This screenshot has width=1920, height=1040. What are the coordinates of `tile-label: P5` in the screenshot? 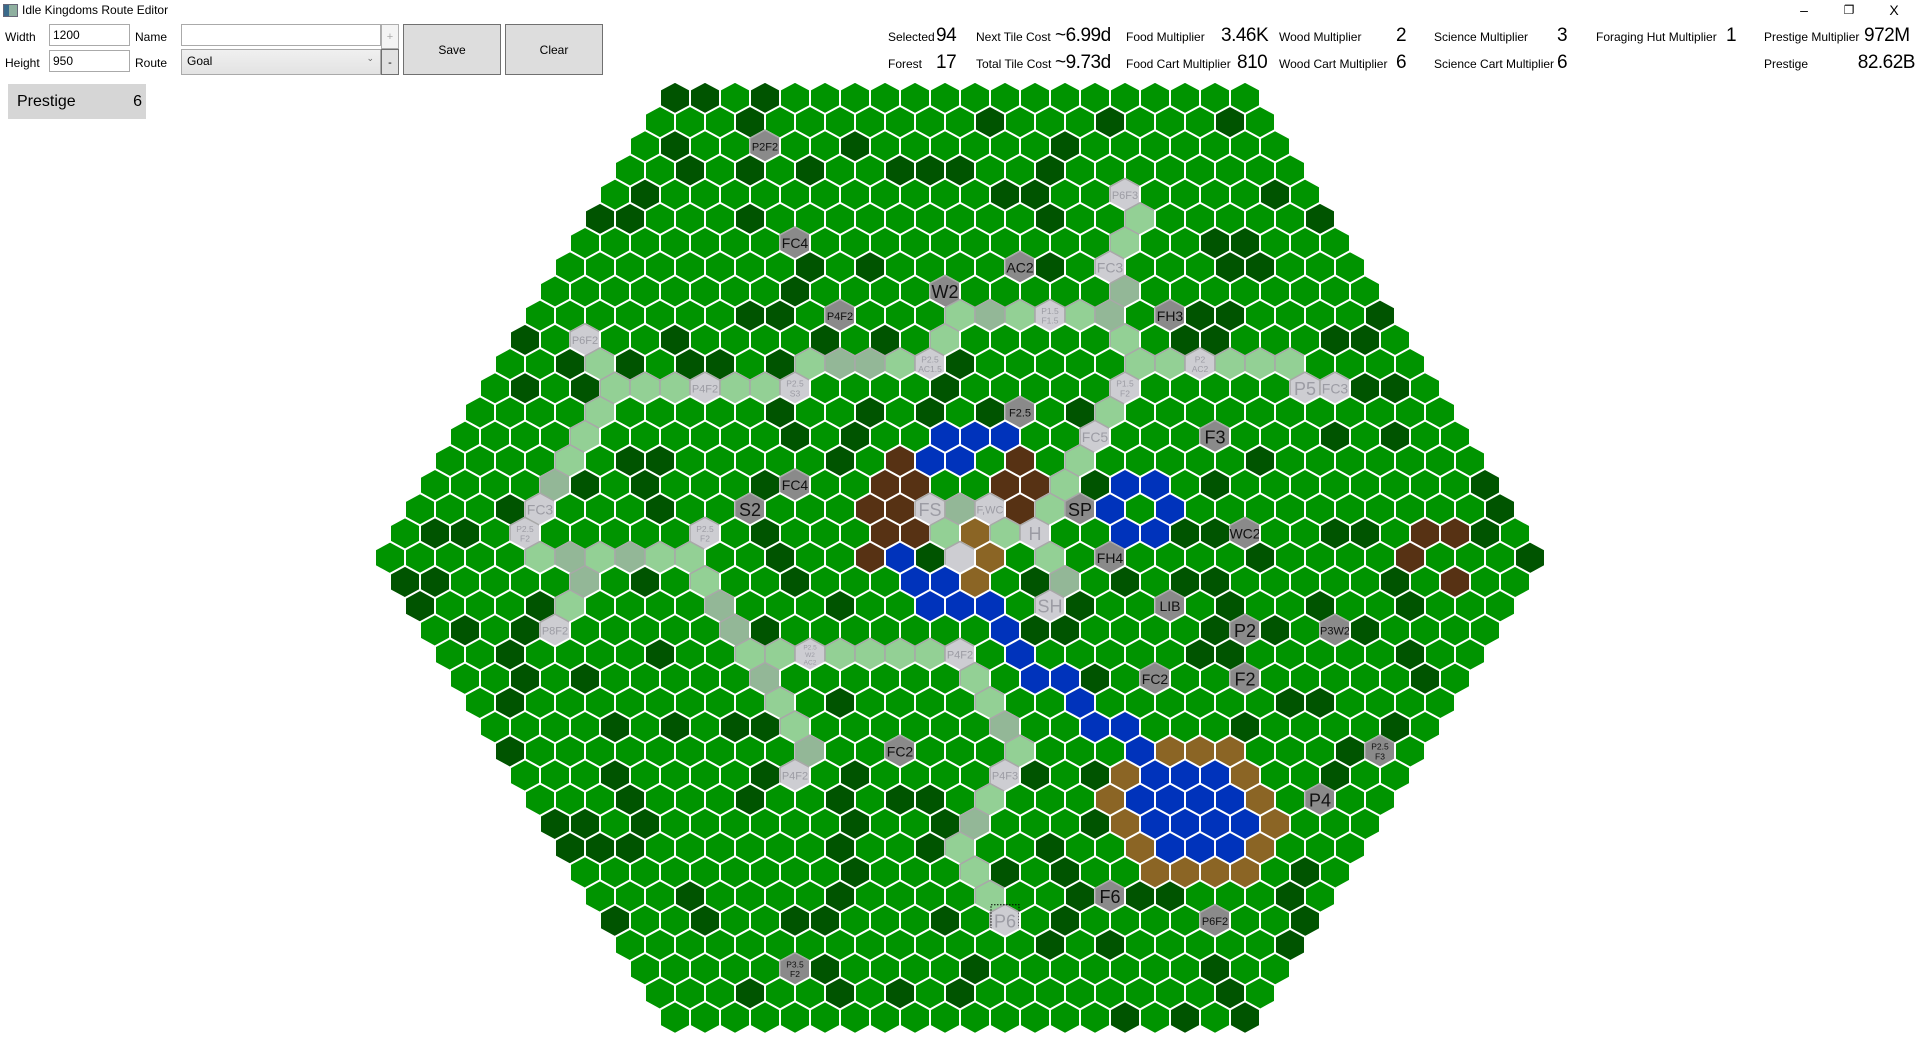 It's located at (1305, 389).